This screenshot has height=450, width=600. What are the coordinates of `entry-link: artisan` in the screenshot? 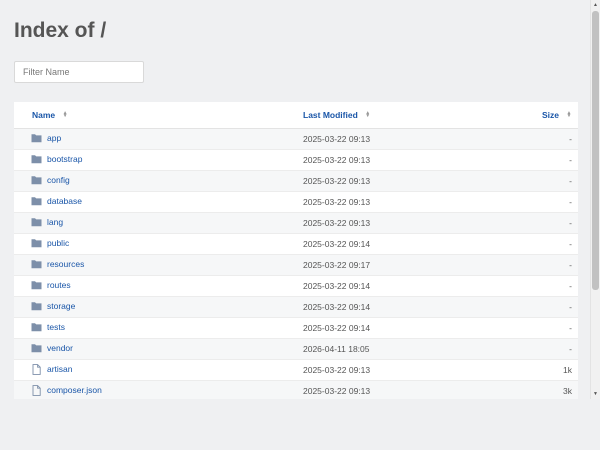 It's located at (52, 369).